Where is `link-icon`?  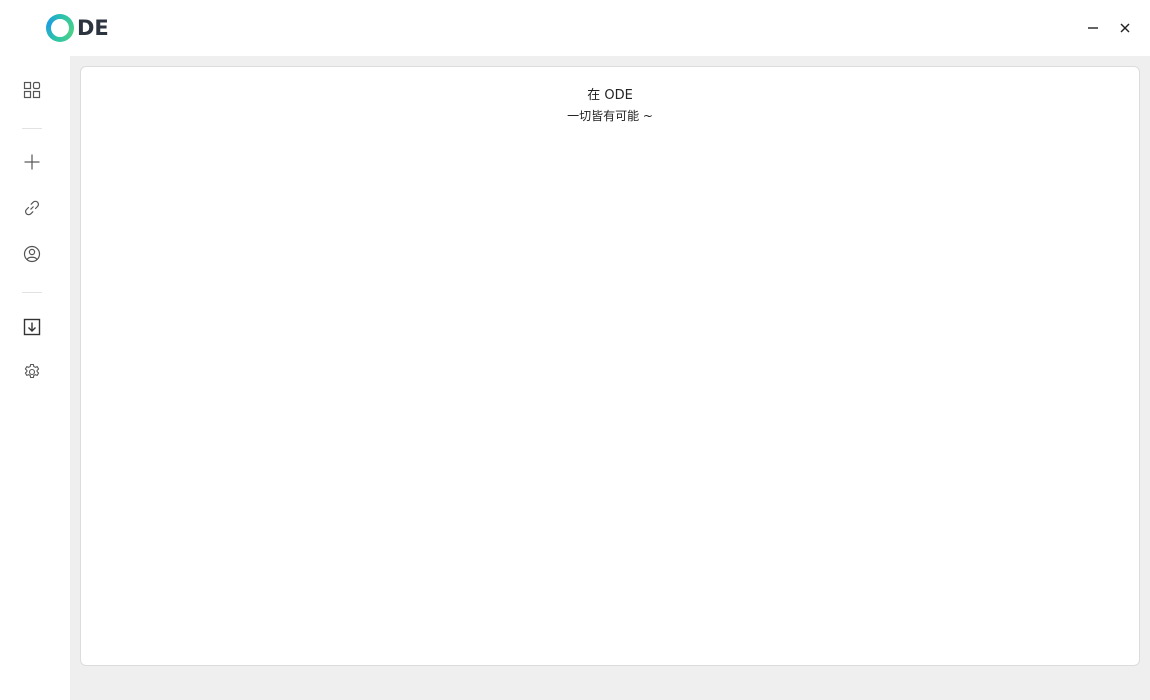
link-icon is located at coordinates (32, 208).